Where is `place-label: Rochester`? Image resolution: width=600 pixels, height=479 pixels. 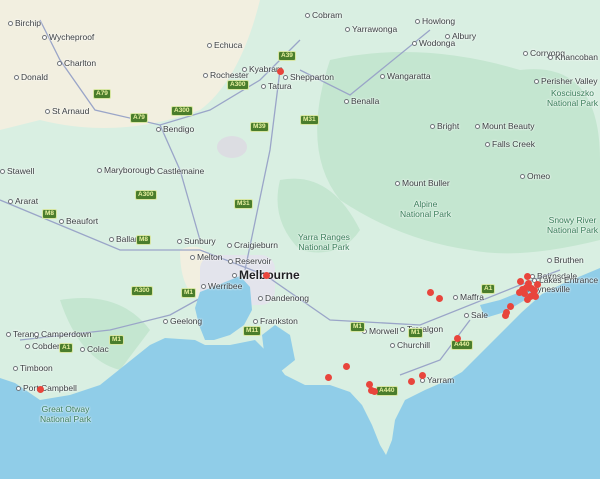
place-label: Rochester is located at coordinates (226, 75).